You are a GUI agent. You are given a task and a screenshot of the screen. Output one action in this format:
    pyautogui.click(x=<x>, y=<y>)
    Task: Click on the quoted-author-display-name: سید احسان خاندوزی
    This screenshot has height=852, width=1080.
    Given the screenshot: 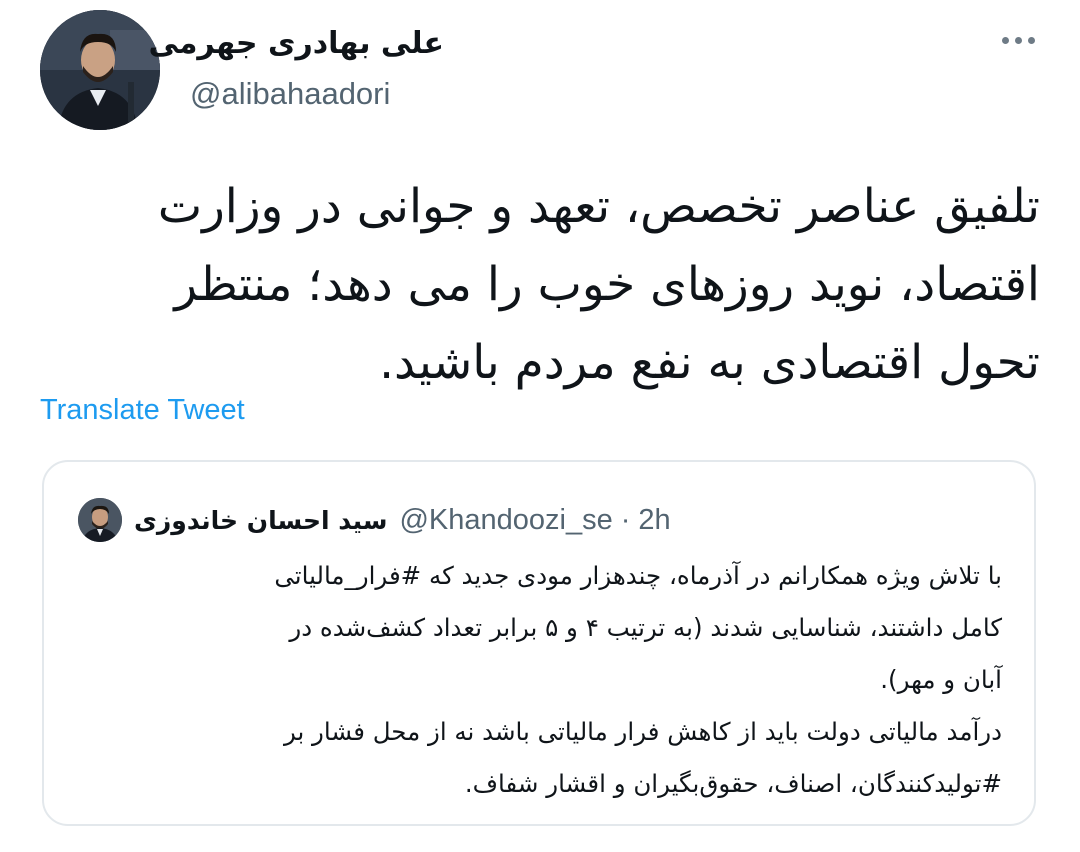 What is the action you would take?
    pyautogui.click(x=260, y=520)
    